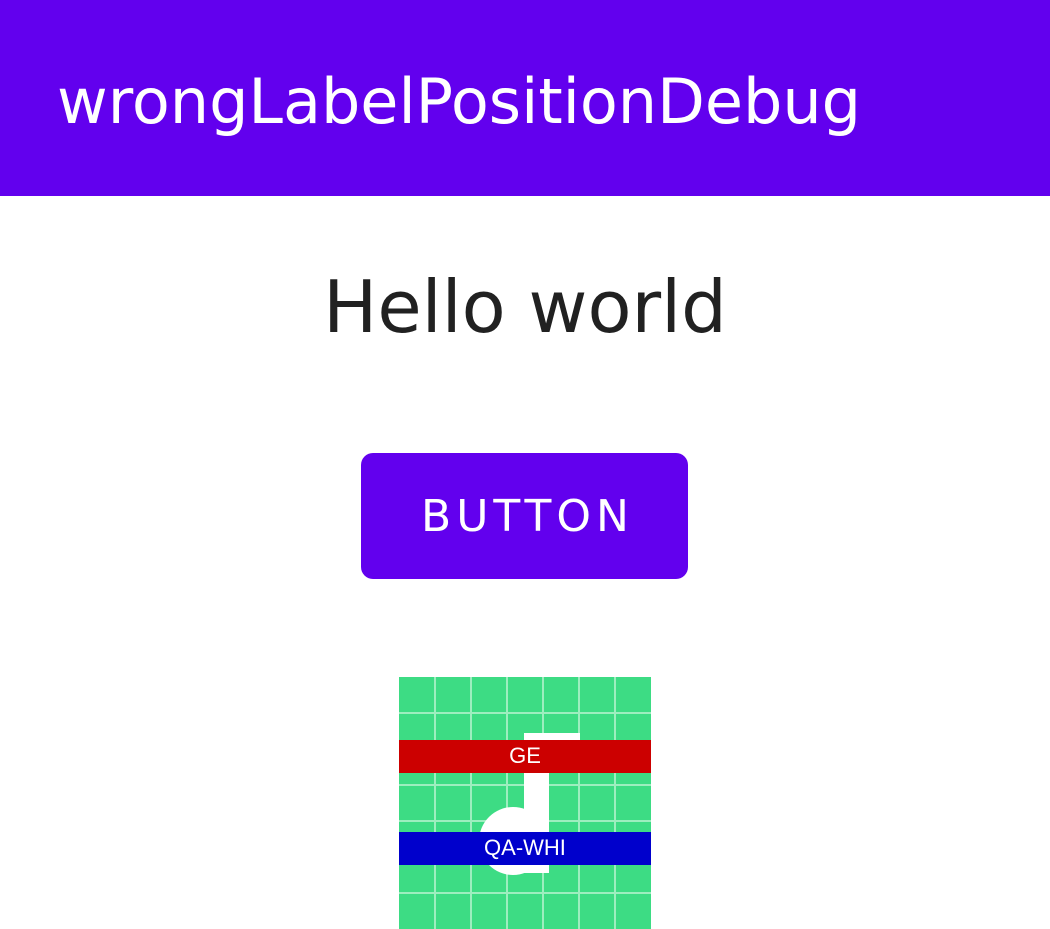  Describe the element at coordinates (525, 755) in the screenshot. I see `top-label: GE` at that location.